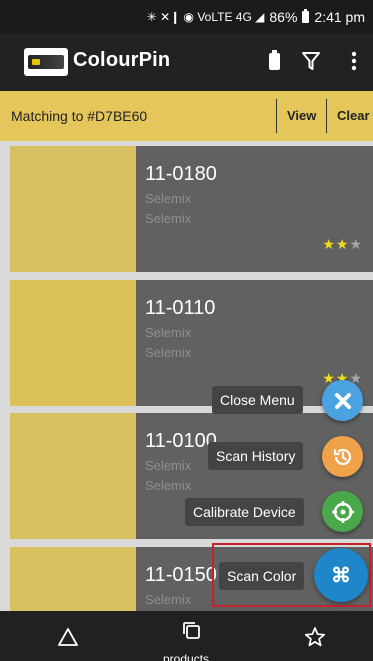  What do you see at coordinates (256, 456) in the screenshot?
I see `scan-history-label: Scan History` at bounding box center [256, 456].